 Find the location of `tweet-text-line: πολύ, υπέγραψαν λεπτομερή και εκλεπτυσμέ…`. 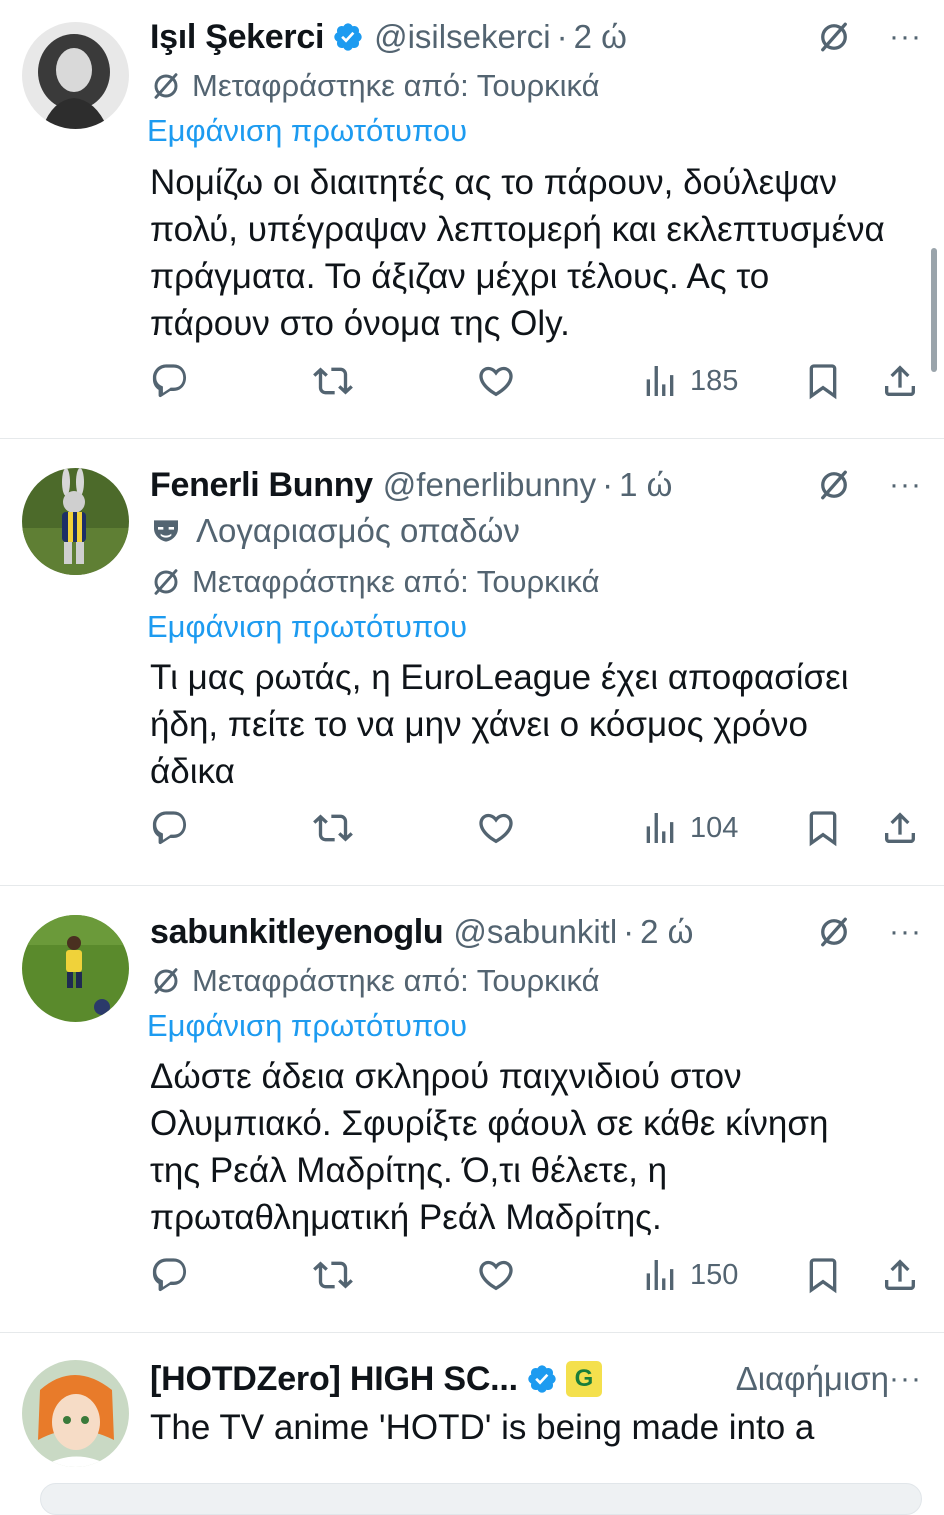

tweet-text-line: πολύ, υπέγραψαν λεπτομερή και εκλεπτυσμέ… is located at coordinates (517, 229).